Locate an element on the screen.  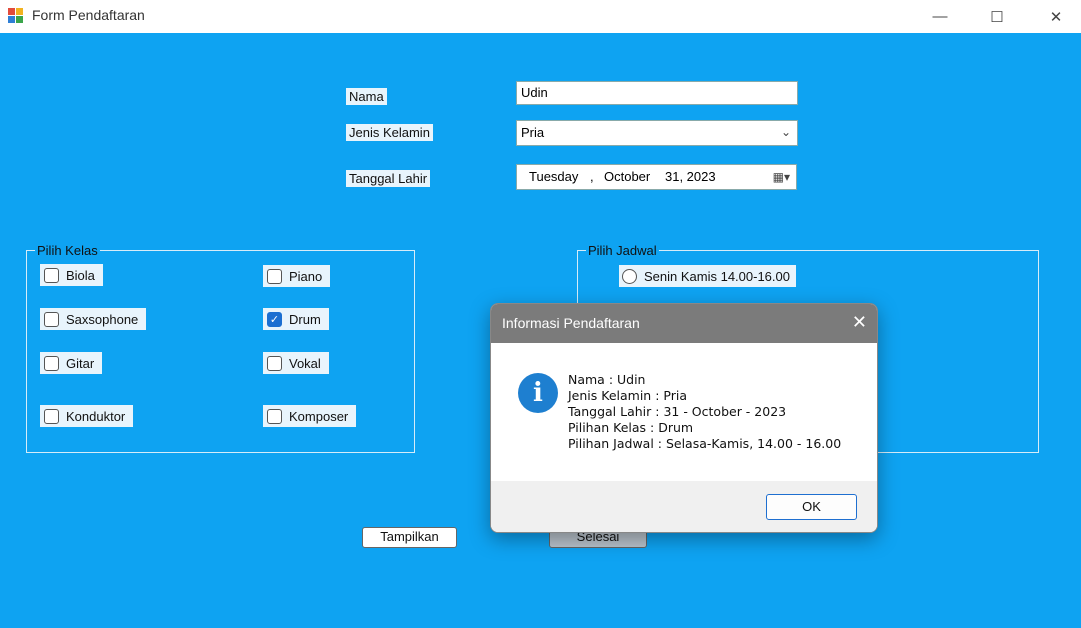
checkbox-vokal: Vokal is located at coordinates (296, 363).